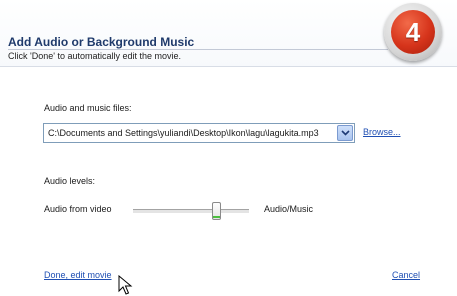  What do you see at coordinates (198, 49) in the screenshot?
I see `title-divider` at bounding box center [198, 49].